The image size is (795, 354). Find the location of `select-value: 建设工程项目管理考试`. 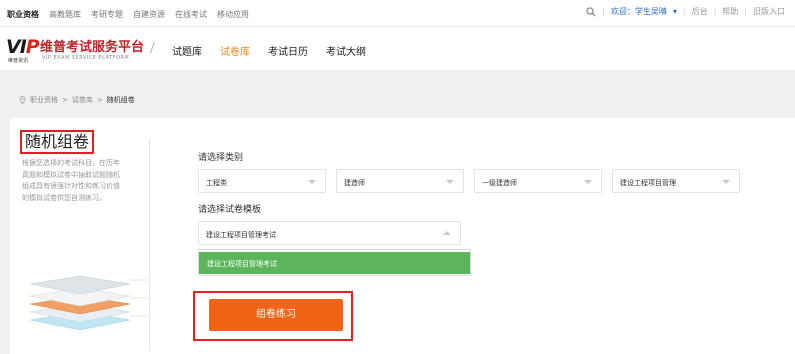

select-value: 建设工程项目管理考试 is located at coordinates (241, 235).